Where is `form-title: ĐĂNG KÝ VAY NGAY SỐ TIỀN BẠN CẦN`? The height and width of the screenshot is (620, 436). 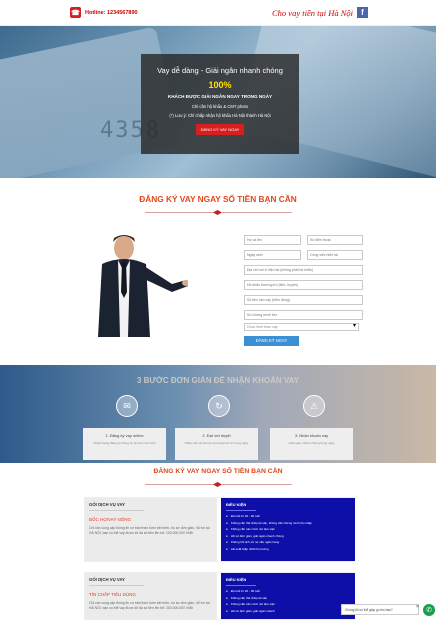
form-title: ĐĂNG KÝ VAY NGAY SỐ TIỀN BẠN CẦN is located at coordinates (218, 199).